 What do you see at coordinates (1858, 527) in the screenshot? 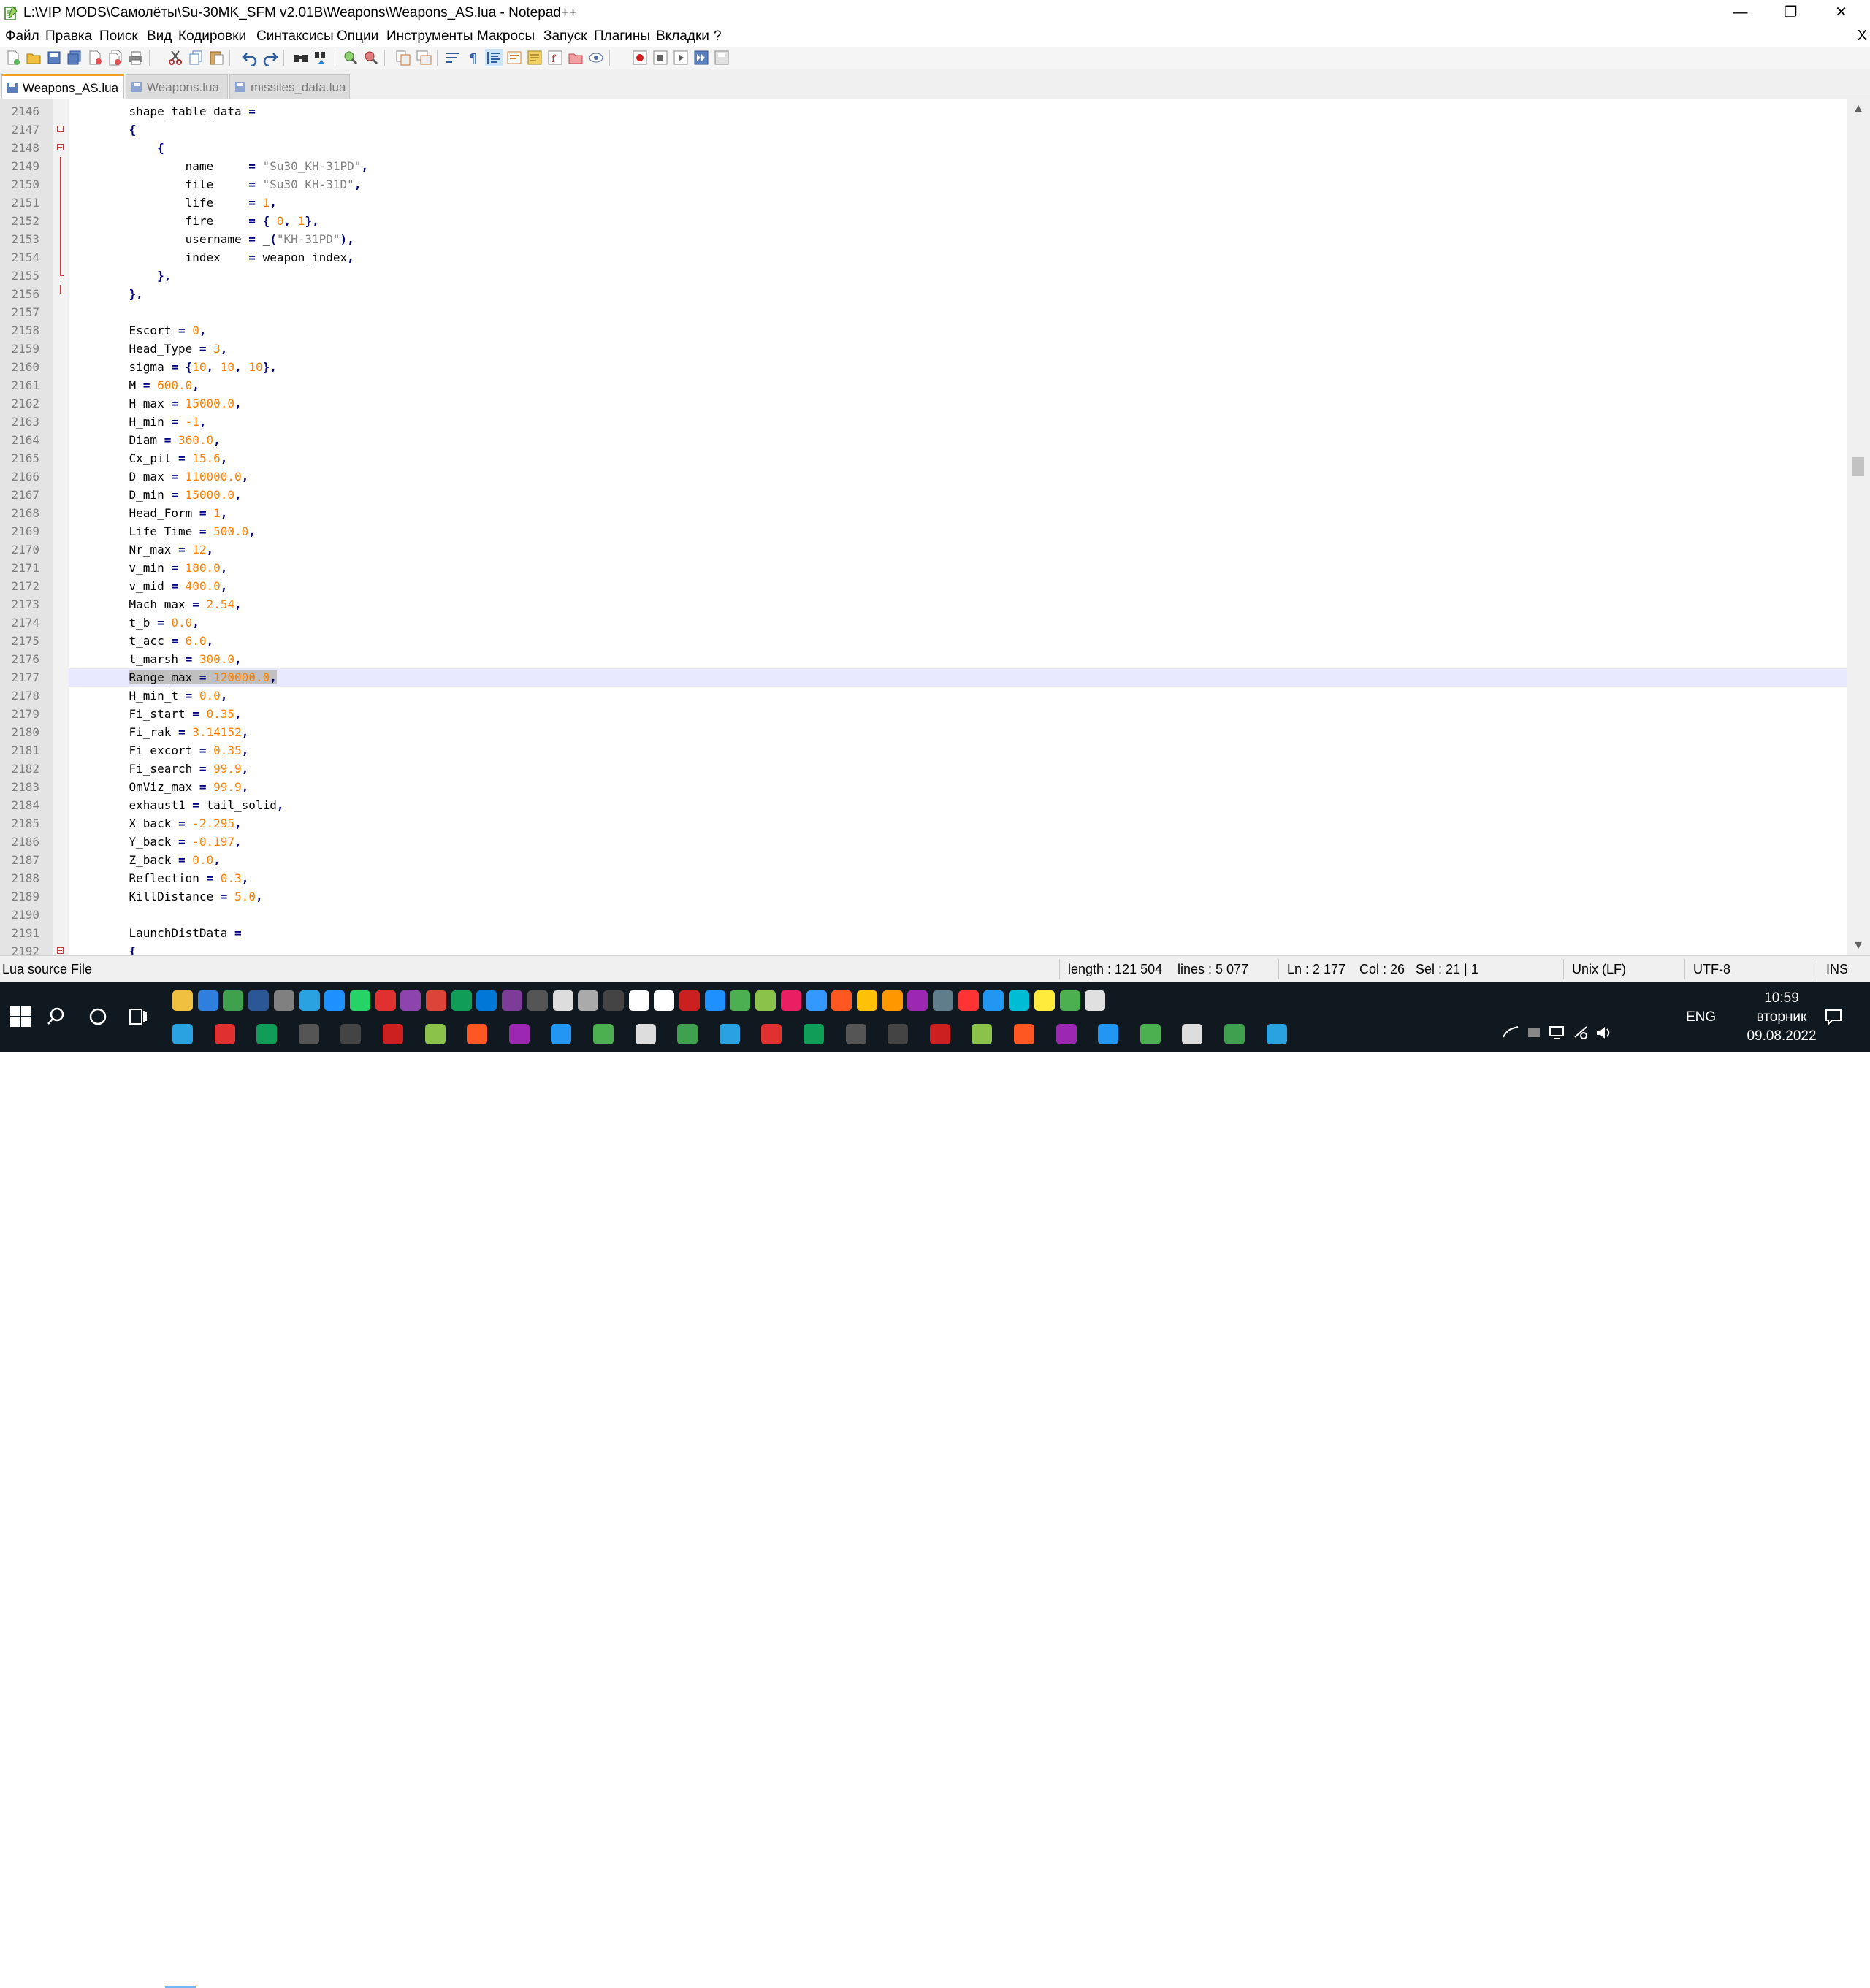
I see `vertical-scrollbar: ▲ ▼` at bounding box center [1858, 527].